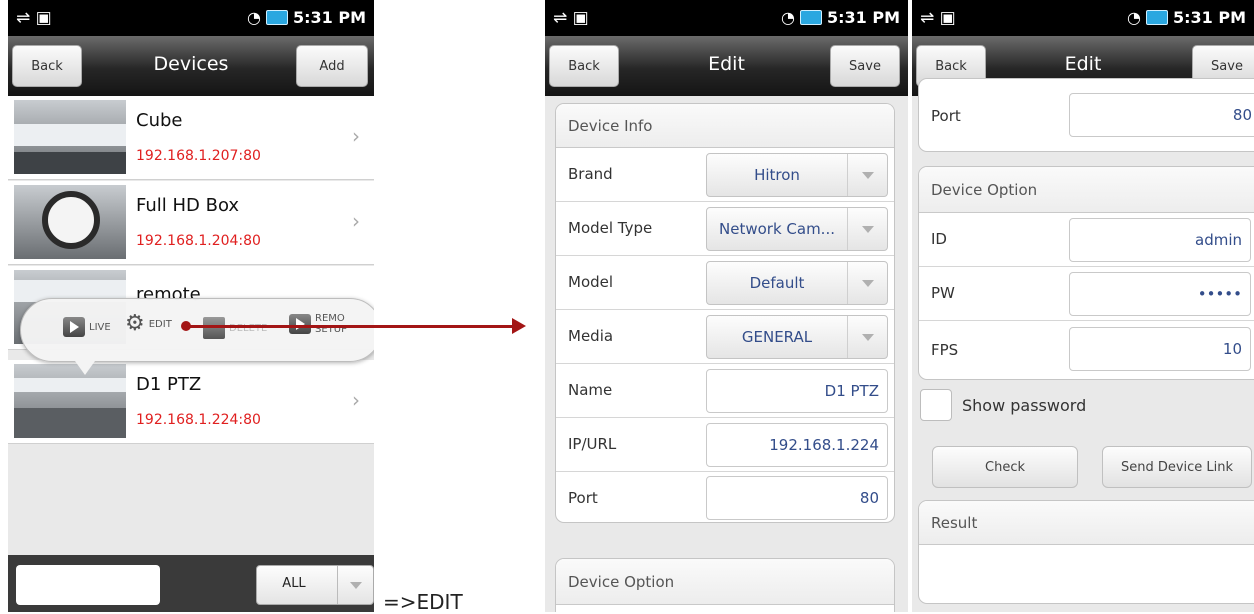 The width and height of the screenshot is (1254, 614). Describe the element at coordinates (191, 583) in the screenshot. I see `bottom-bar: ALL` at that location.